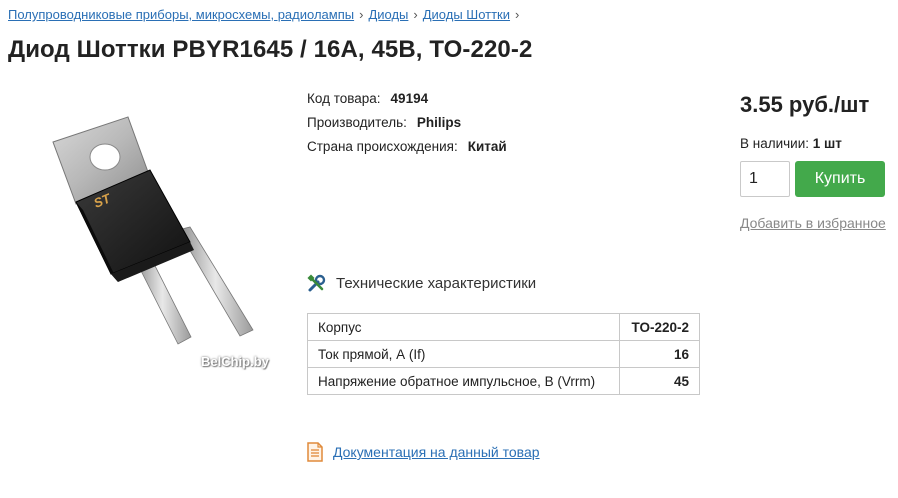 Image resolution: width=898 pixels, height=498 pixels. Describe the element at coordinates (439, 122) in the screenshot. I see `property-manufacturer-value: Philips` at that location.